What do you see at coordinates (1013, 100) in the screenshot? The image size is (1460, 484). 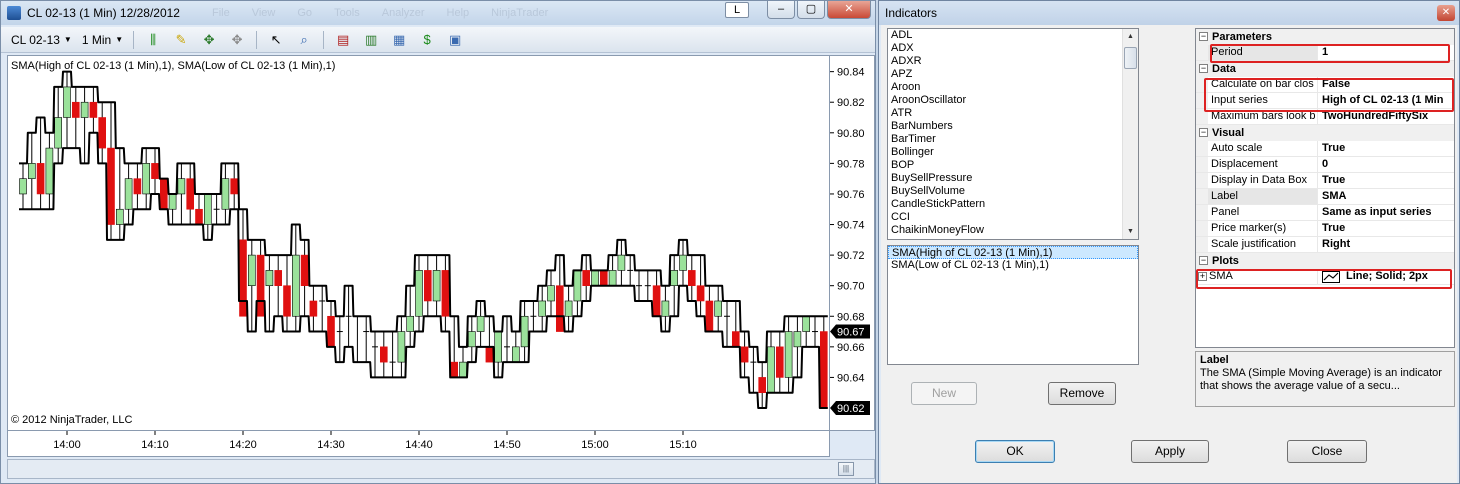 I see `list-item: AroonOscillator` at bounding box center [1013, 100].